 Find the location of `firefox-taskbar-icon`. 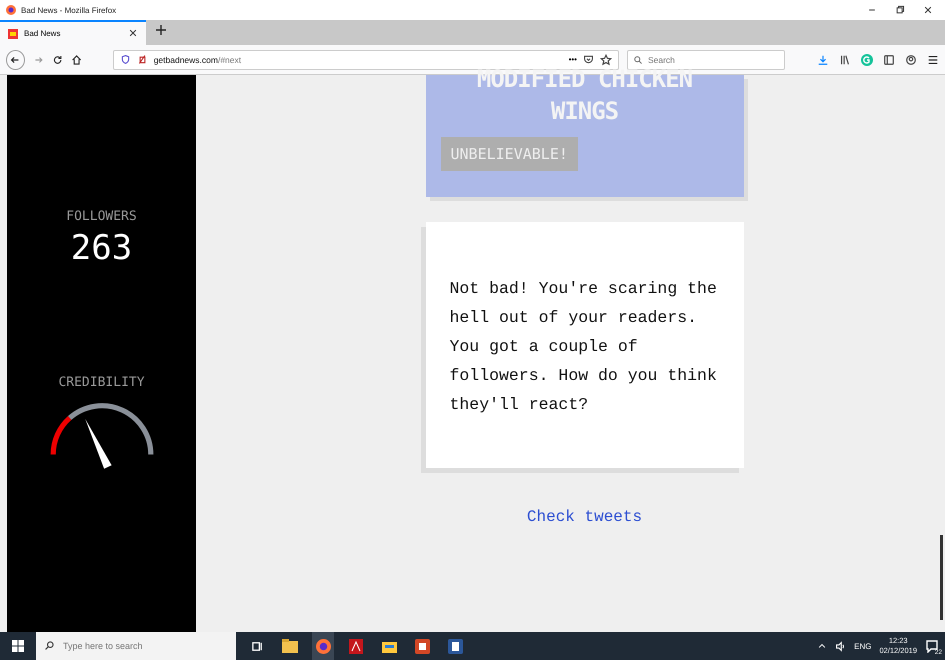

firefox-taskbar-icon is located at coordinates (323, 646).